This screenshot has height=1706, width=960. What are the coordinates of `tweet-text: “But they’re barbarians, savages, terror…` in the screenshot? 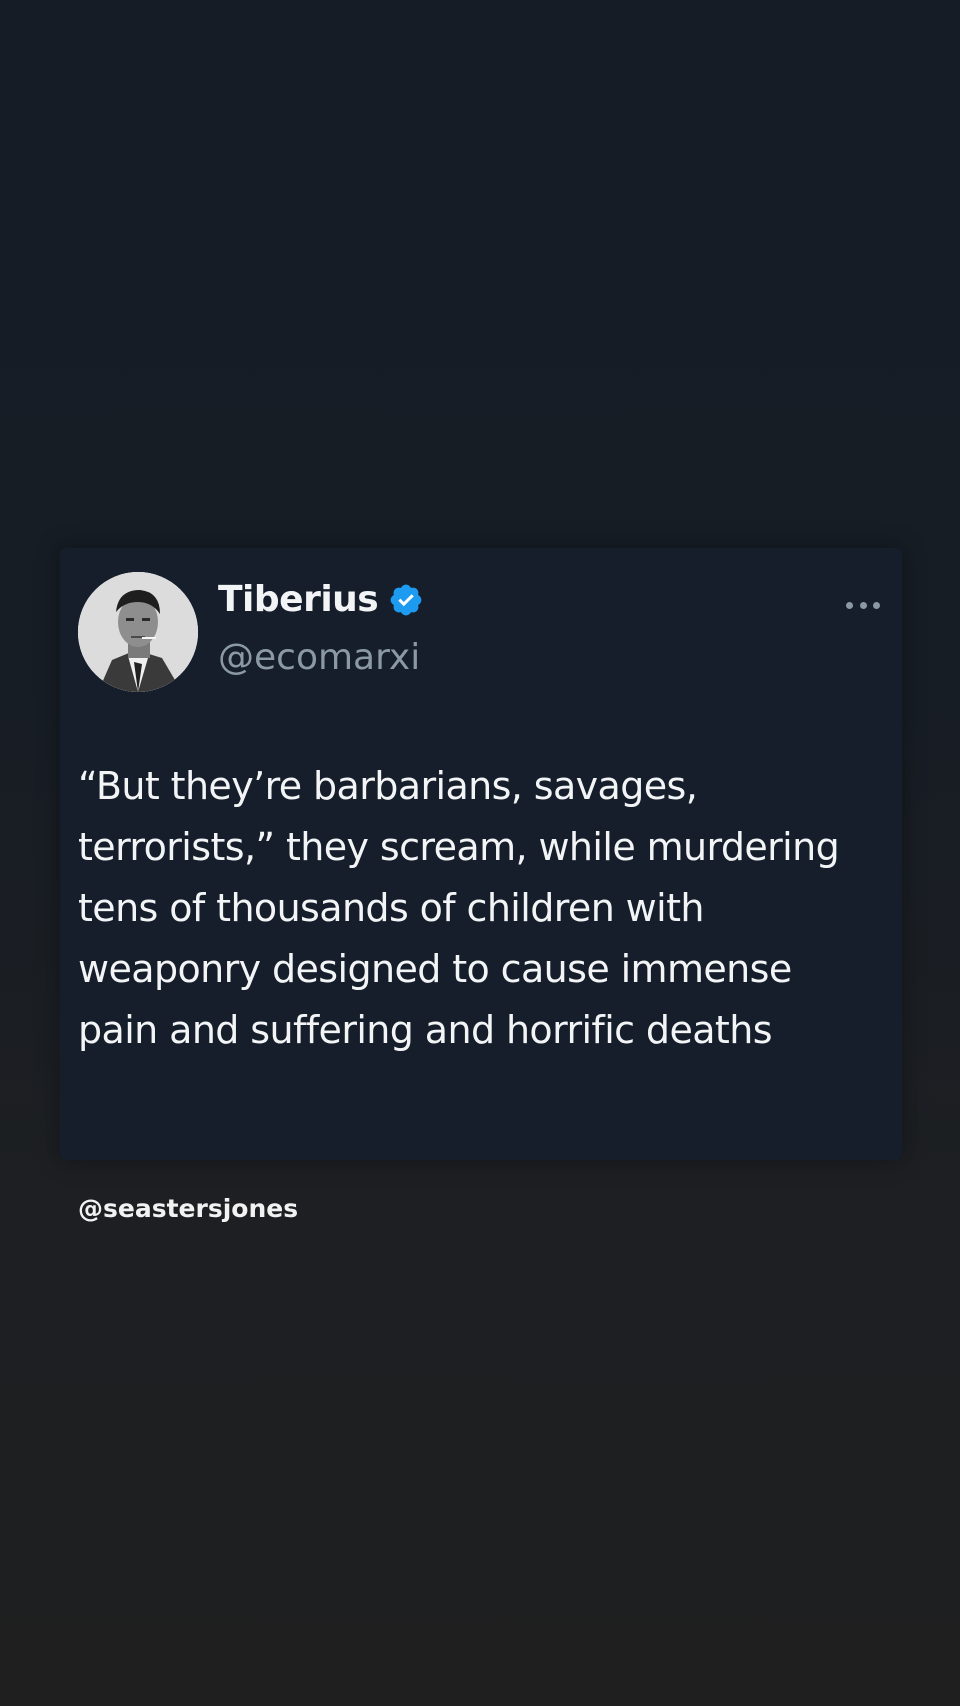 It's located at (459, 908).